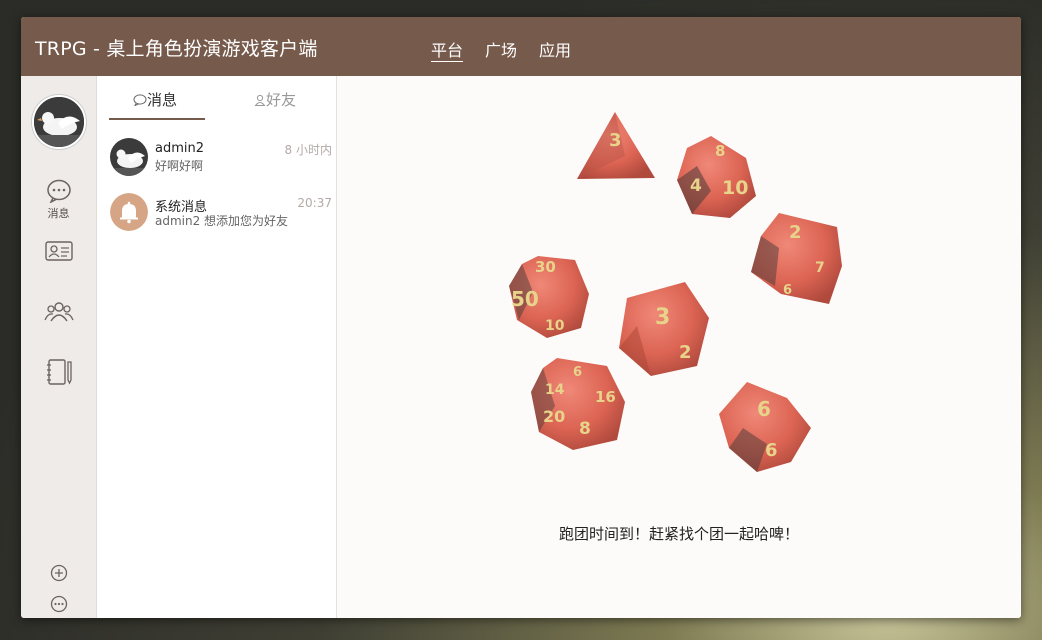  I want to click on nav-square: 广场, so click(501, 49).